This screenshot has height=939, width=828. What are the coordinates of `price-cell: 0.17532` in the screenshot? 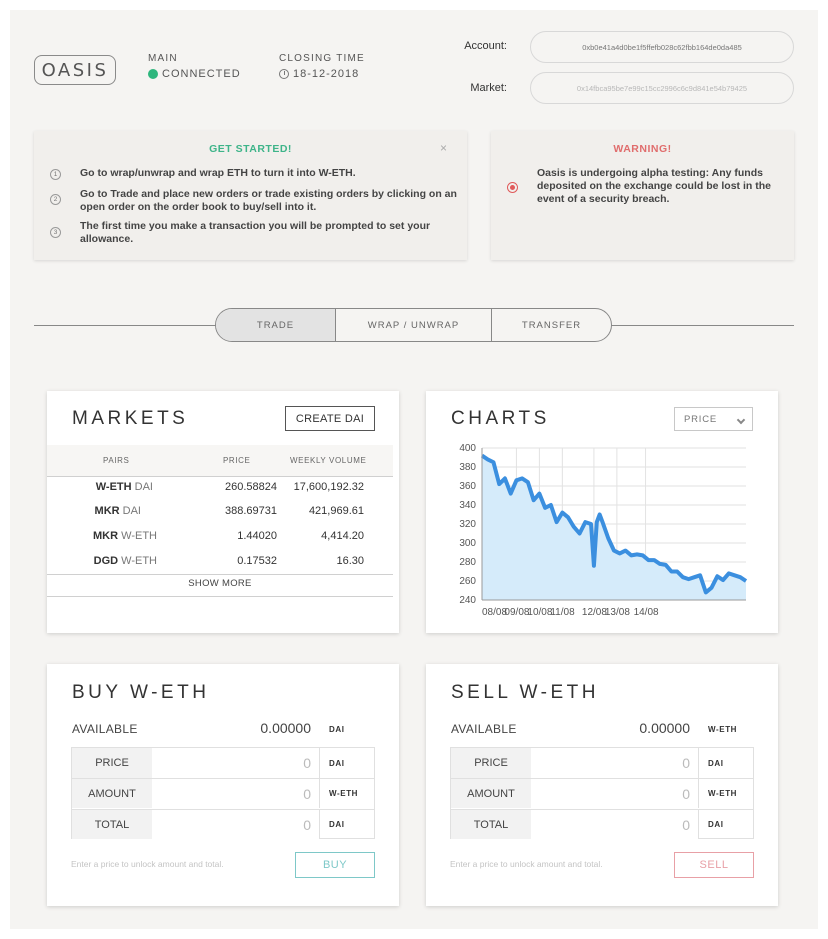 It's located at (257, 561).